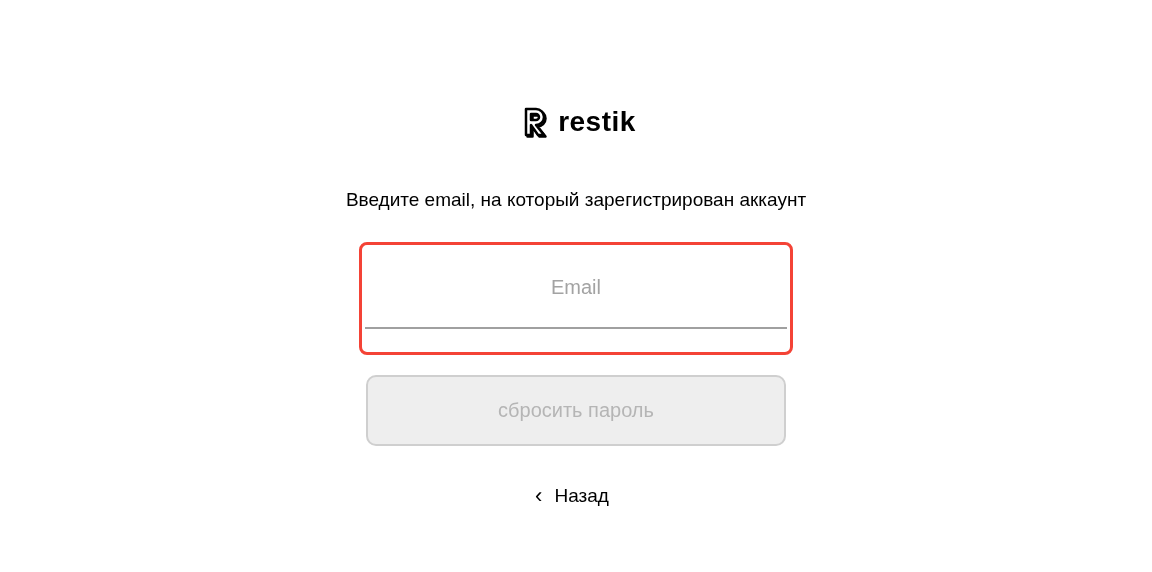 The height and width of the screenshot is (572, 1152). What do you see at coordinates (539, 496) in the screenshot?
I see `chevron-left-icon: ‹` at bounding box center [539, 496].